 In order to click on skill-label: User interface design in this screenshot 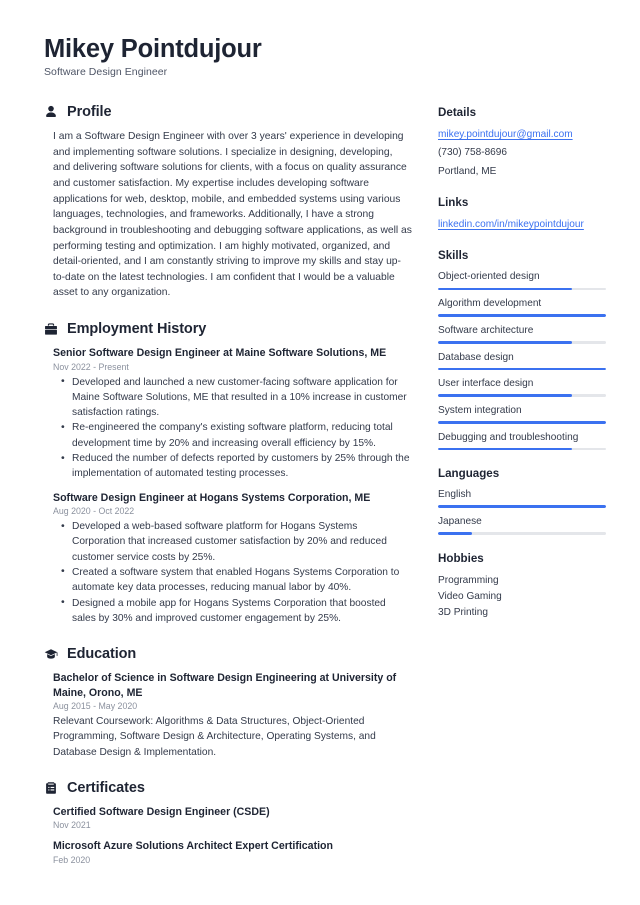, I will do `click(486, 384)`.